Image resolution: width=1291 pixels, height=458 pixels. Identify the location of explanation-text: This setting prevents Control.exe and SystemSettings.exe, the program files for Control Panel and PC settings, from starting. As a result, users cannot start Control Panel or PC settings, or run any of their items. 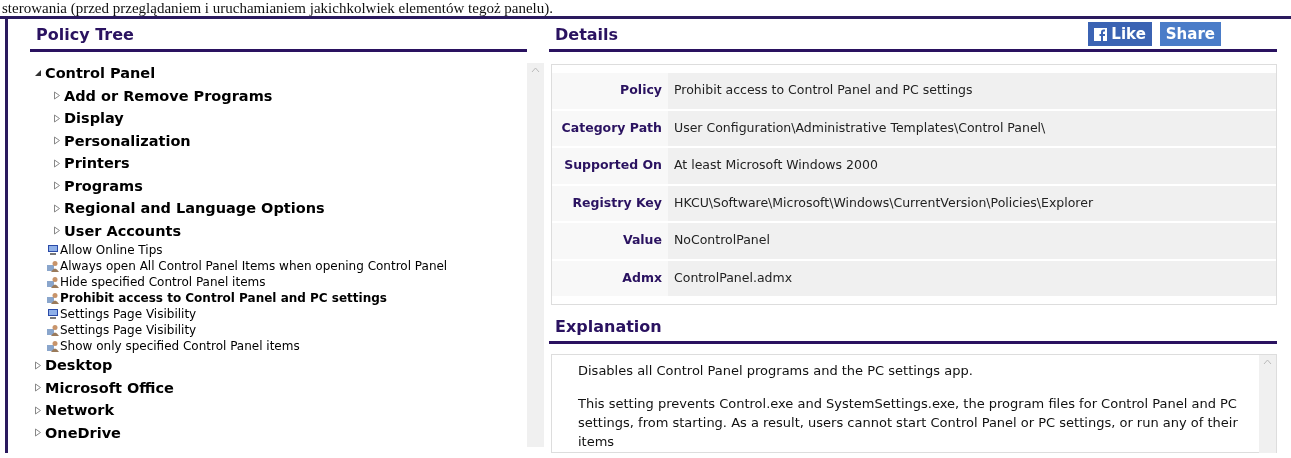
(908, 423).